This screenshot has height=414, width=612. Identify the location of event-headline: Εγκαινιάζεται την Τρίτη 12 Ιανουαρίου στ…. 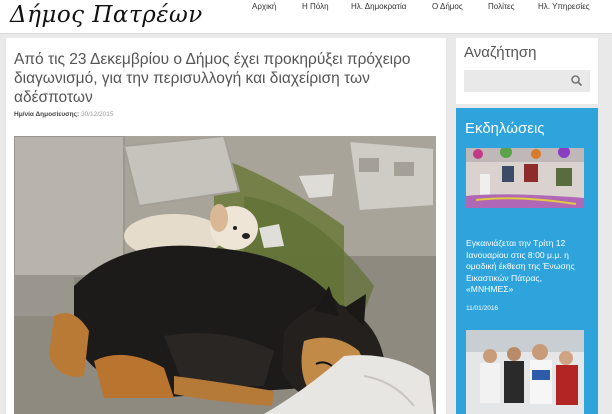
(528, 267).